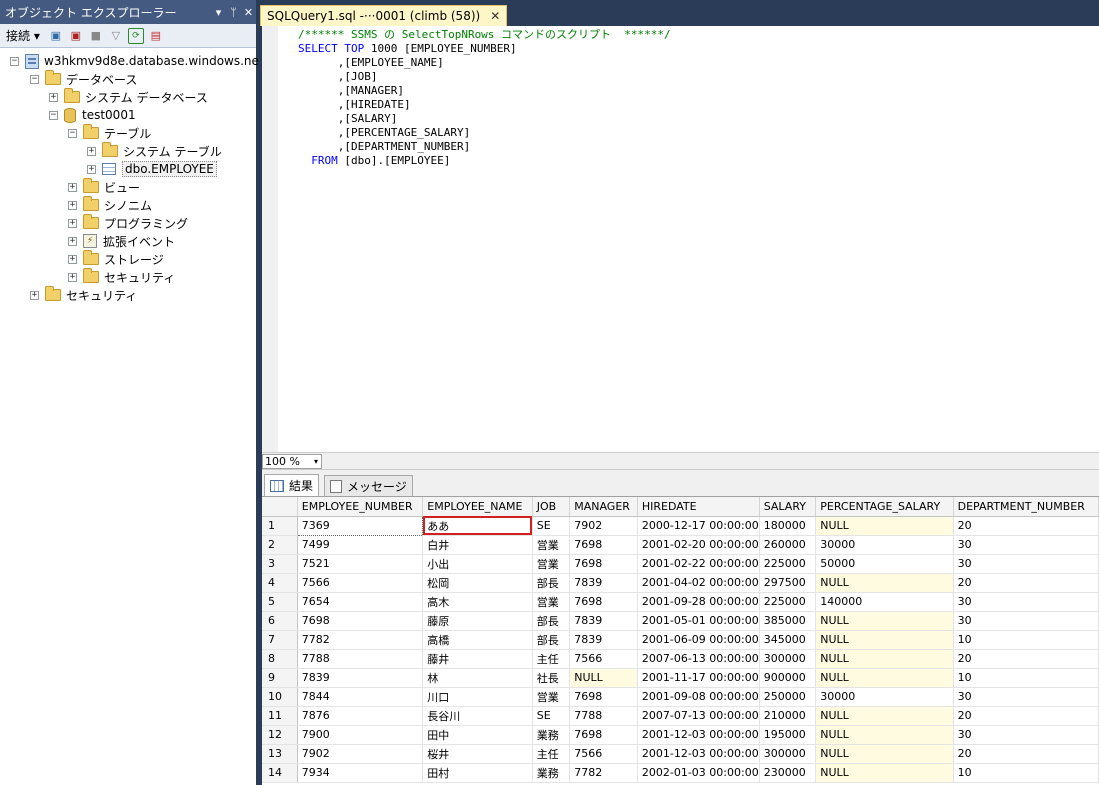 The height and width of the screenshot is (785, 1099). Describe the element at coordinates (477, 773) in the screenshot. I see `grid-cell: 田村` at that location.